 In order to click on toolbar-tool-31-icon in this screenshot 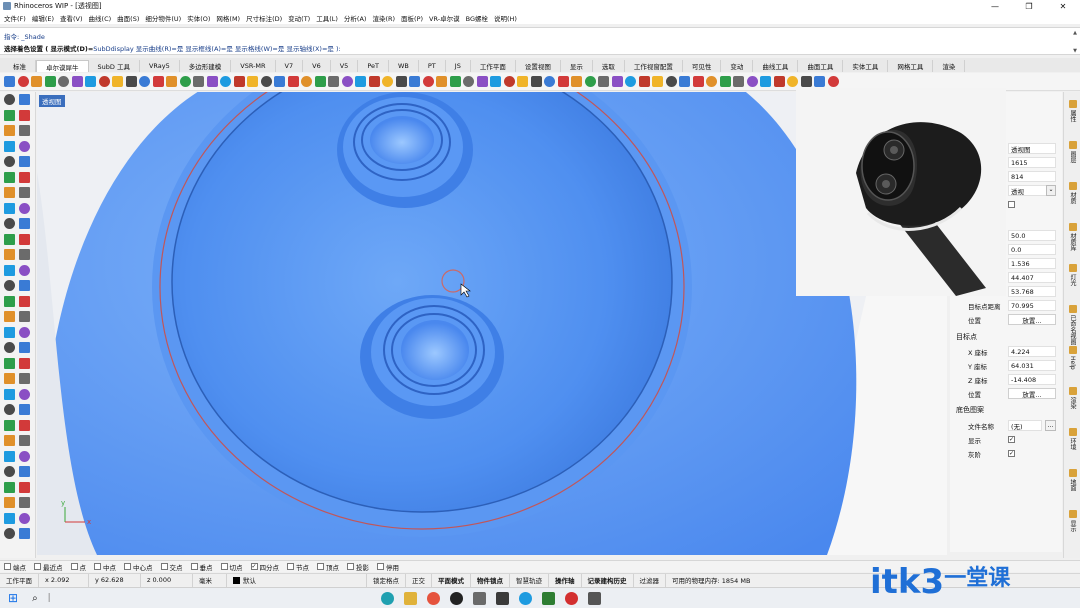, I will do `click(414, 81)`.